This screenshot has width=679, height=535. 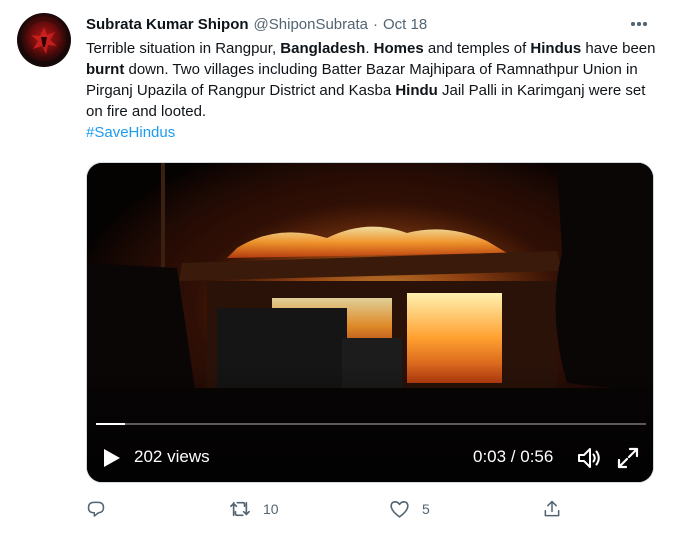 I want to click on video-time: 0:03 / 0:56, so click(x=513, y=456).